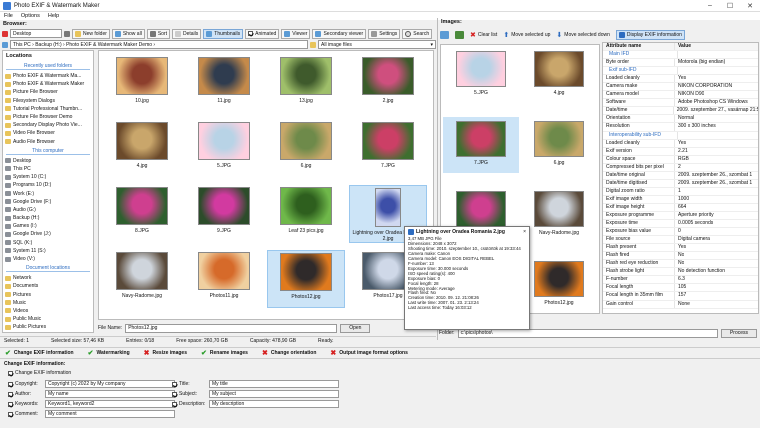 This screenshot has height=428, width=760. Describe the element at coordinates (274, 404) in the screenshot. I see `exif-field-input: My description` at that location.